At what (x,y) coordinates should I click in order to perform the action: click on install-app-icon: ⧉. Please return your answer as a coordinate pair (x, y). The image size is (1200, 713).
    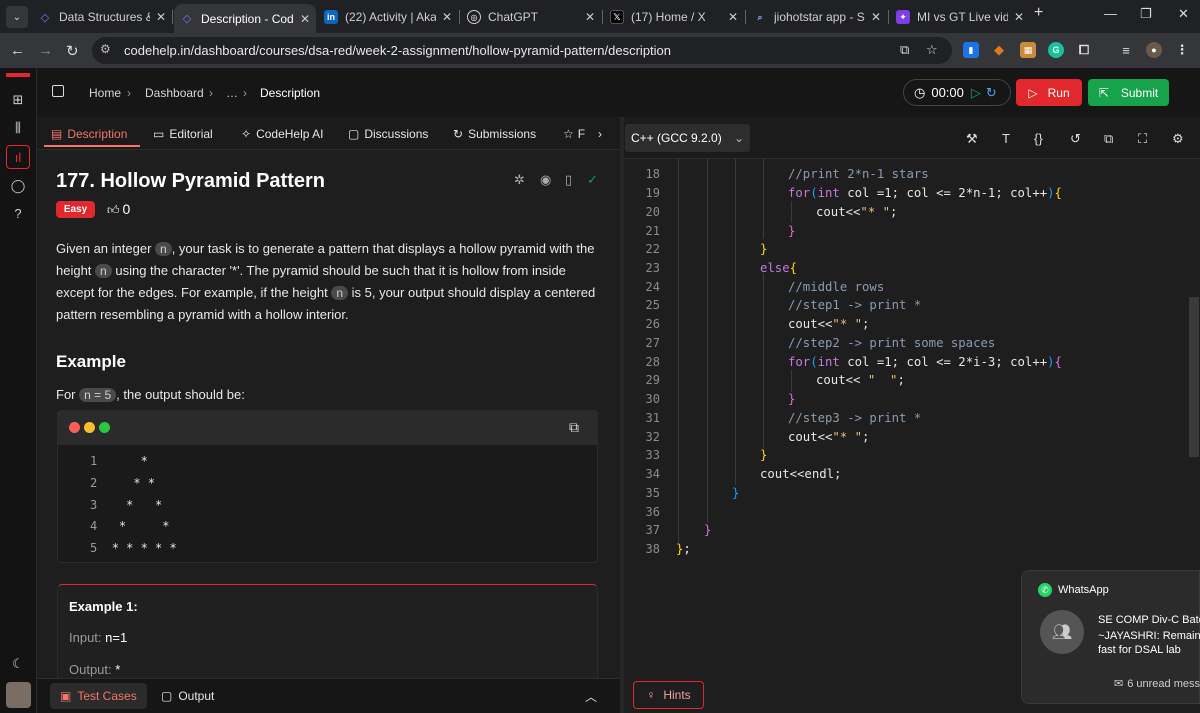
    Looking at the image, I should click on (904, 50).